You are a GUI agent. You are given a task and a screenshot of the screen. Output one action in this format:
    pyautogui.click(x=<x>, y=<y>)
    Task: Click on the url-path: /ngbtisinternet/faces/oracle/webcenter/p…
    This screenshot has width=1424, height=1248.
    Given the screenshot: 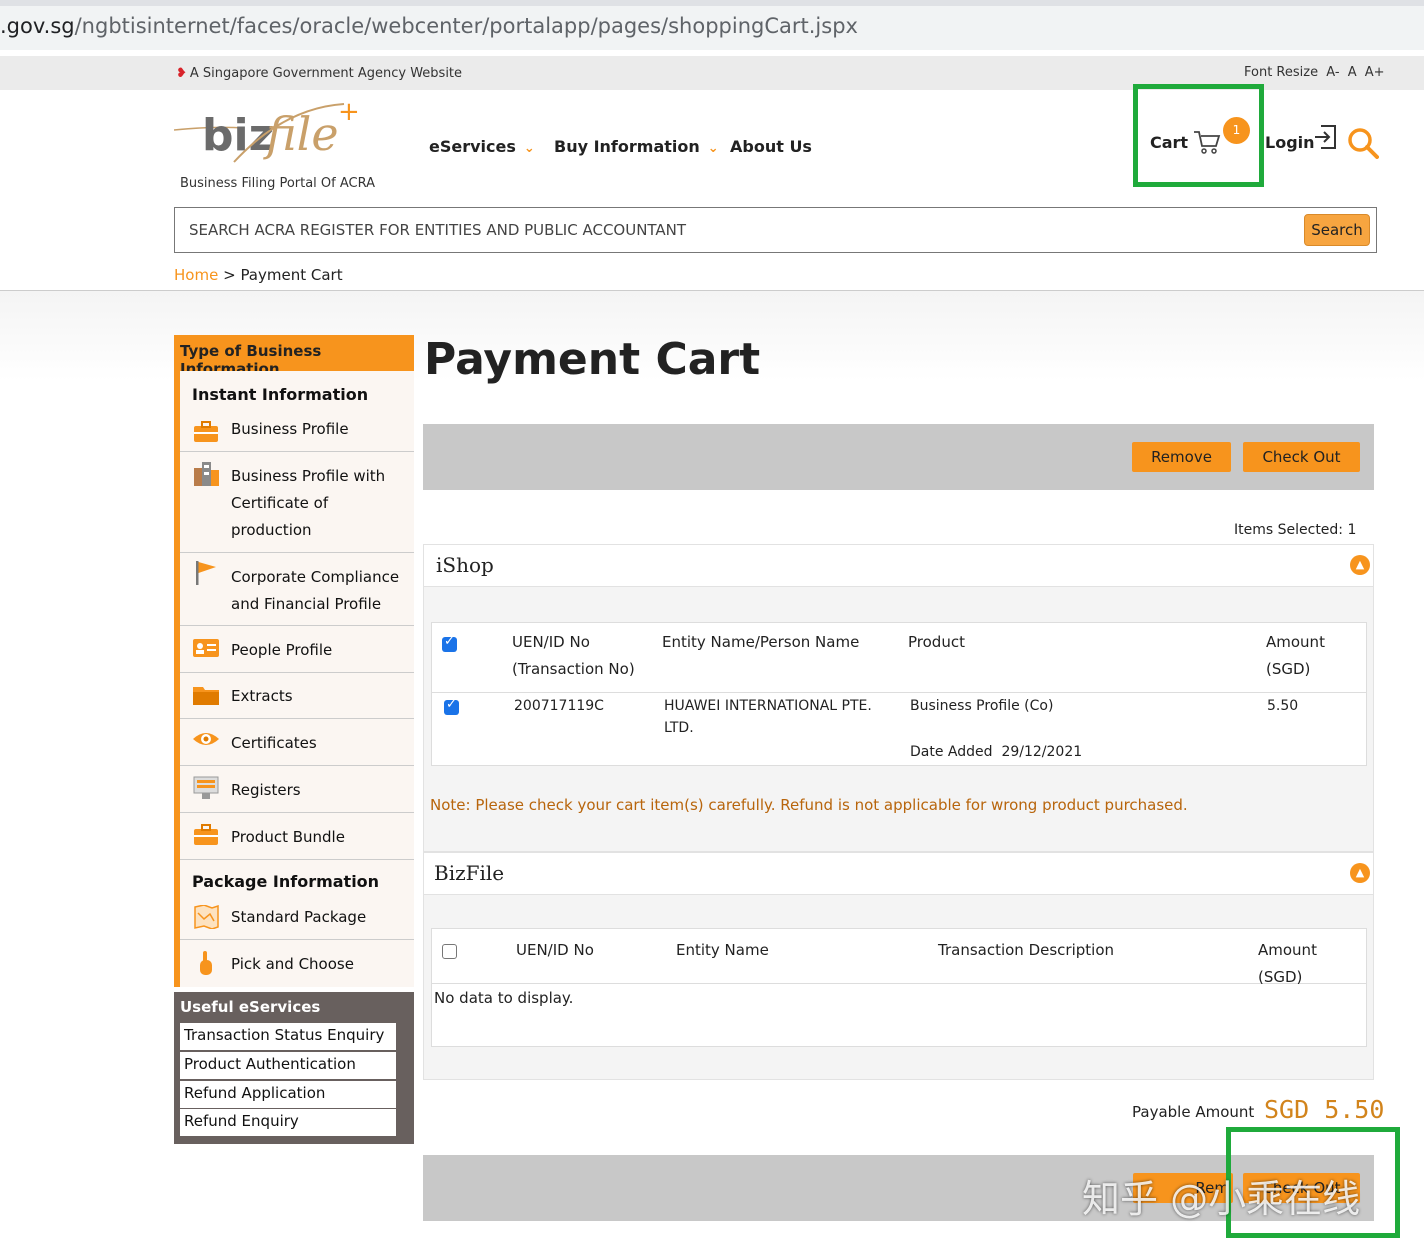 What is the action you would take?
    pyautogui.click(x=466, y=26)
    